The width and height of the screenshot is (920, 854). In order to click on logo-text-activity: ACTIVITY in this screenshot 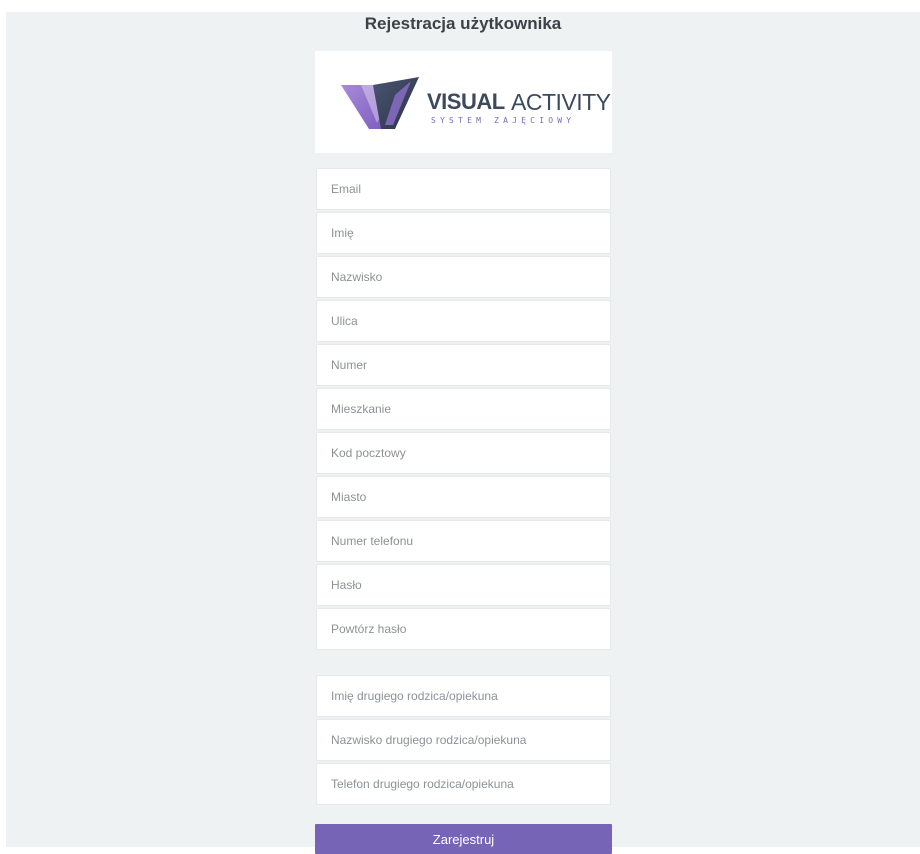, I will do `click(561, 102)`.